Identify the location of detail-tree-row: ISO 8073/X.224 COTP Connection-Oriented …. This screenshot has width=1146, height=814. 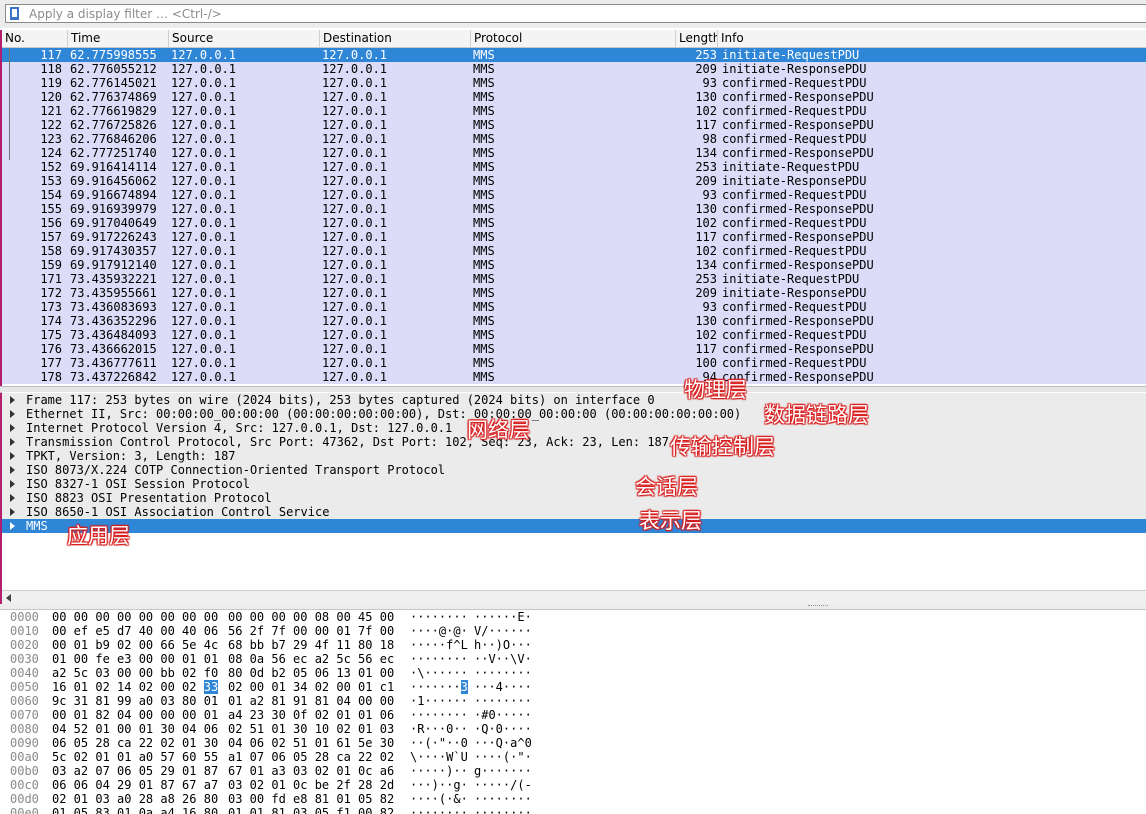
(574, 470).